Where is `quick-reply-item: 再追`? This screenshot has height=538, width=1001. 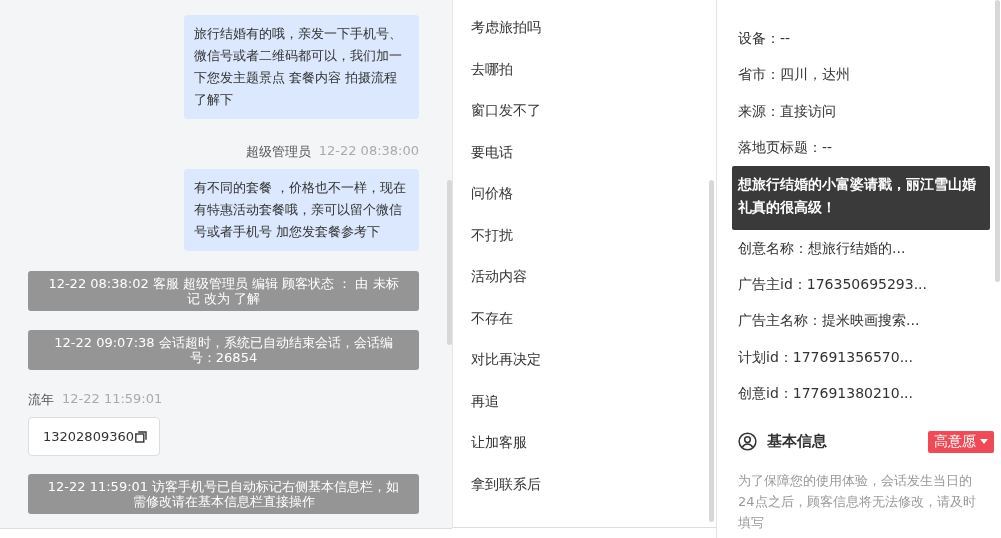 quick-reply-item: 再追 is located at coordinates (485, 401).